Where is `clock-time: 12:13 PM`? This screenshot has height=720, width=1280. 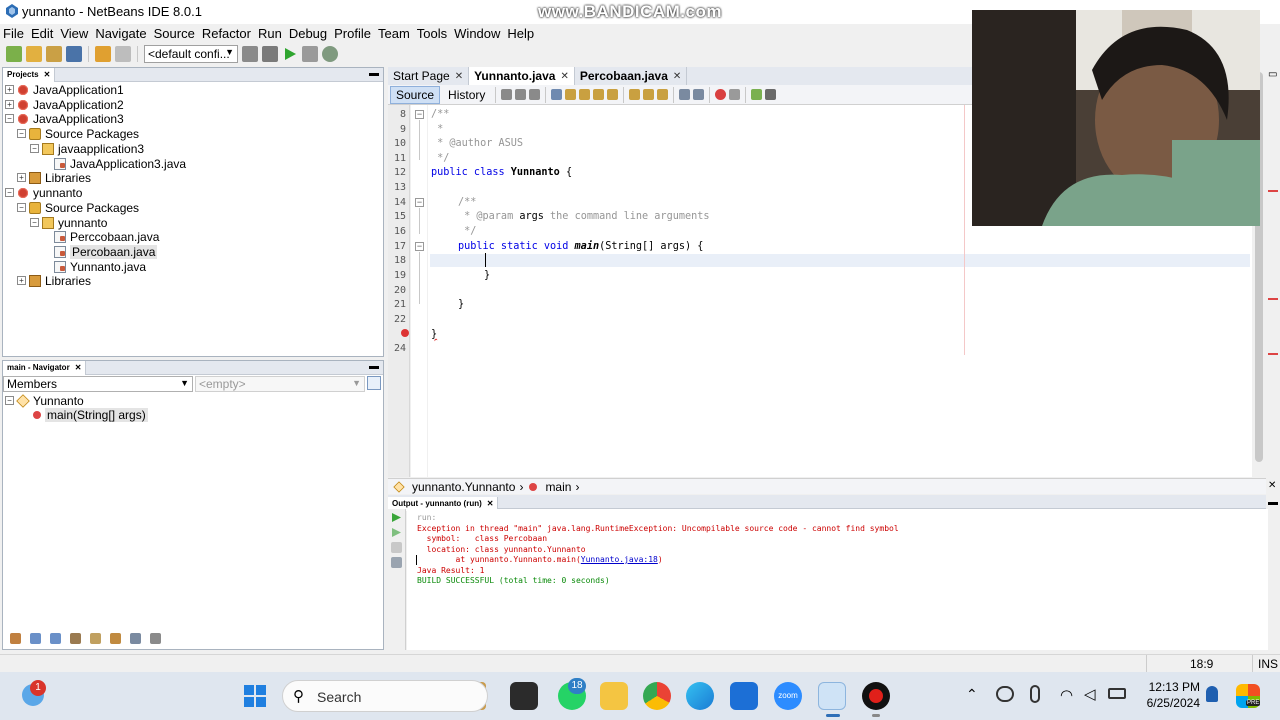 clock-time: 12:13 PM is located at coordinates (1172, 687).